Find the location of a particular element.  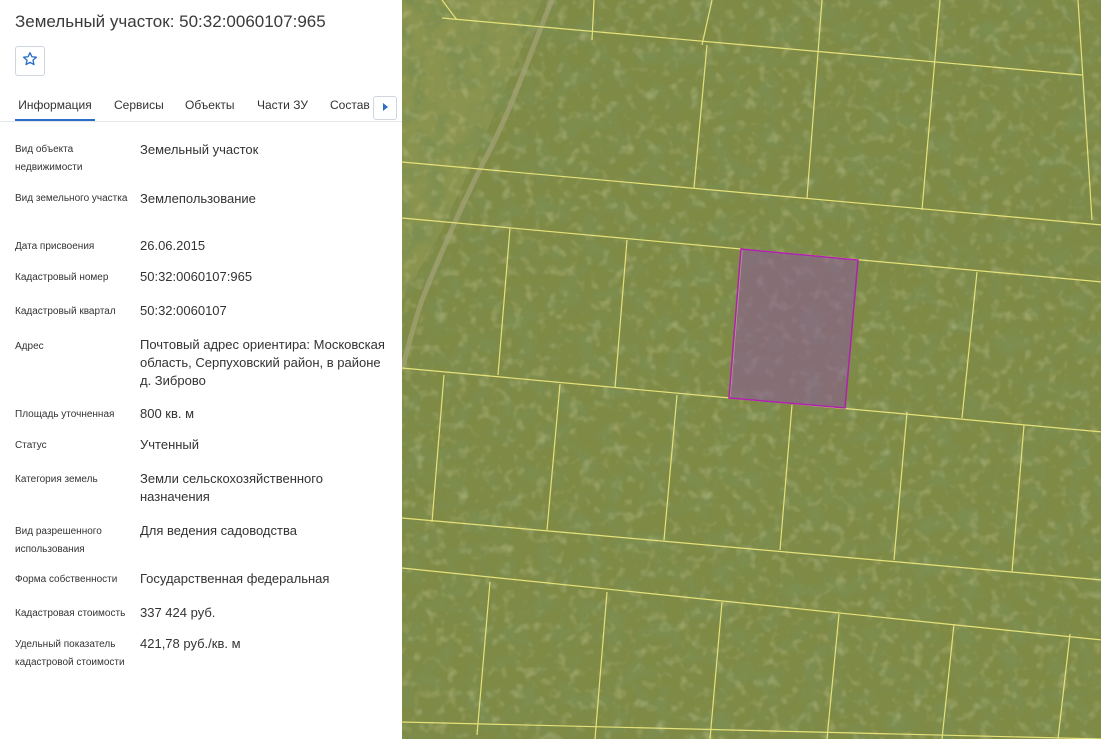

field-label: Площадь уточненная is located at coordinates (65, 414).